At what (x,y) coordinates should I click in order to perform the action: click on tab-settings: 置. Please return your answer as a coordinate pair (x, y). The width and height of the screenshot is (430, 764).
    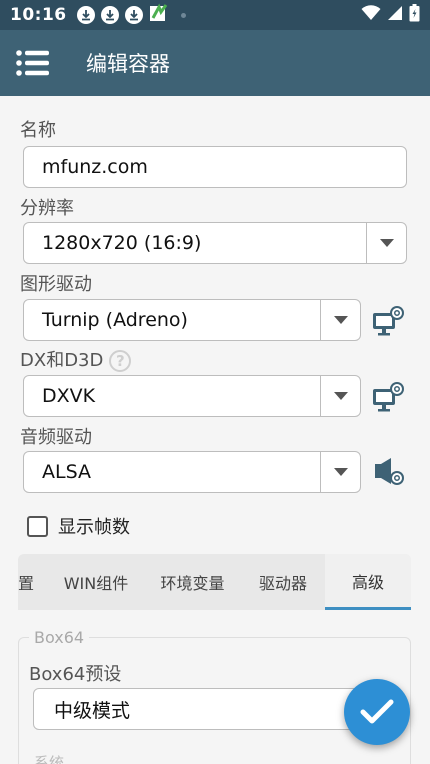
    Looking at the image, I should click on (33, 582).